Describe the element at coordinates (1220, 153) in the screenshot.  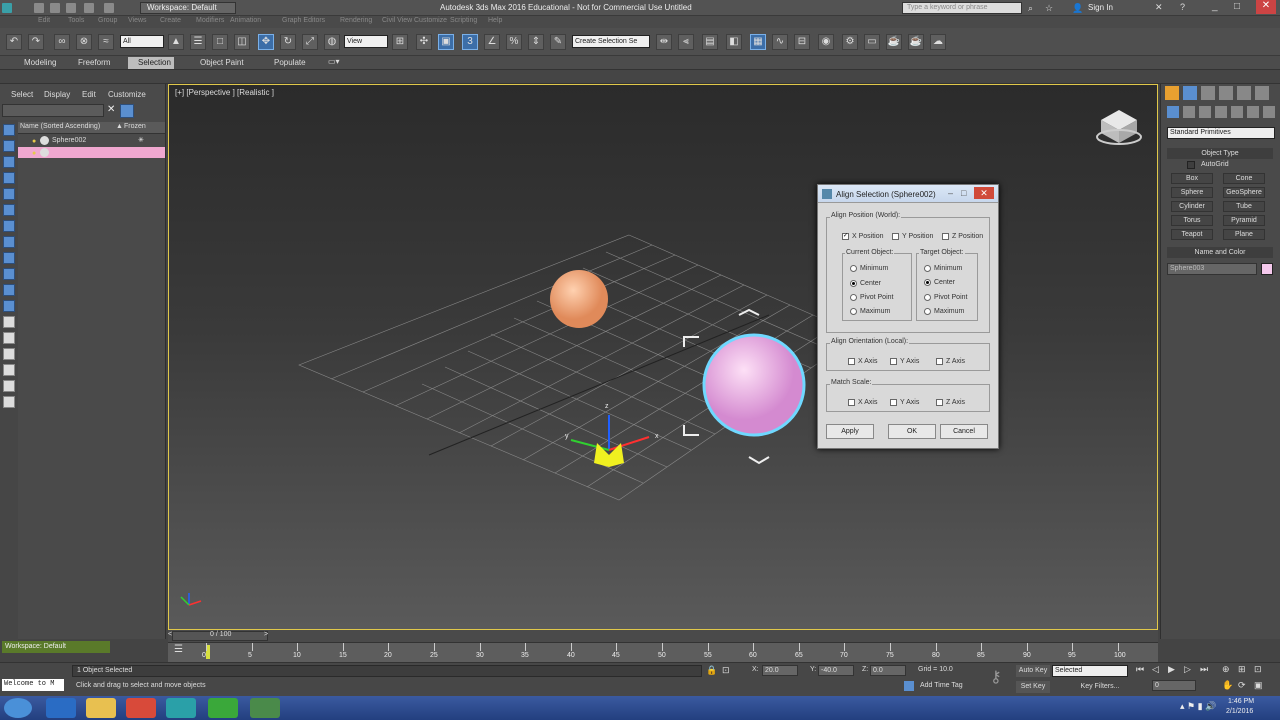
I see `object-type-rollout: Object Type` at that location.